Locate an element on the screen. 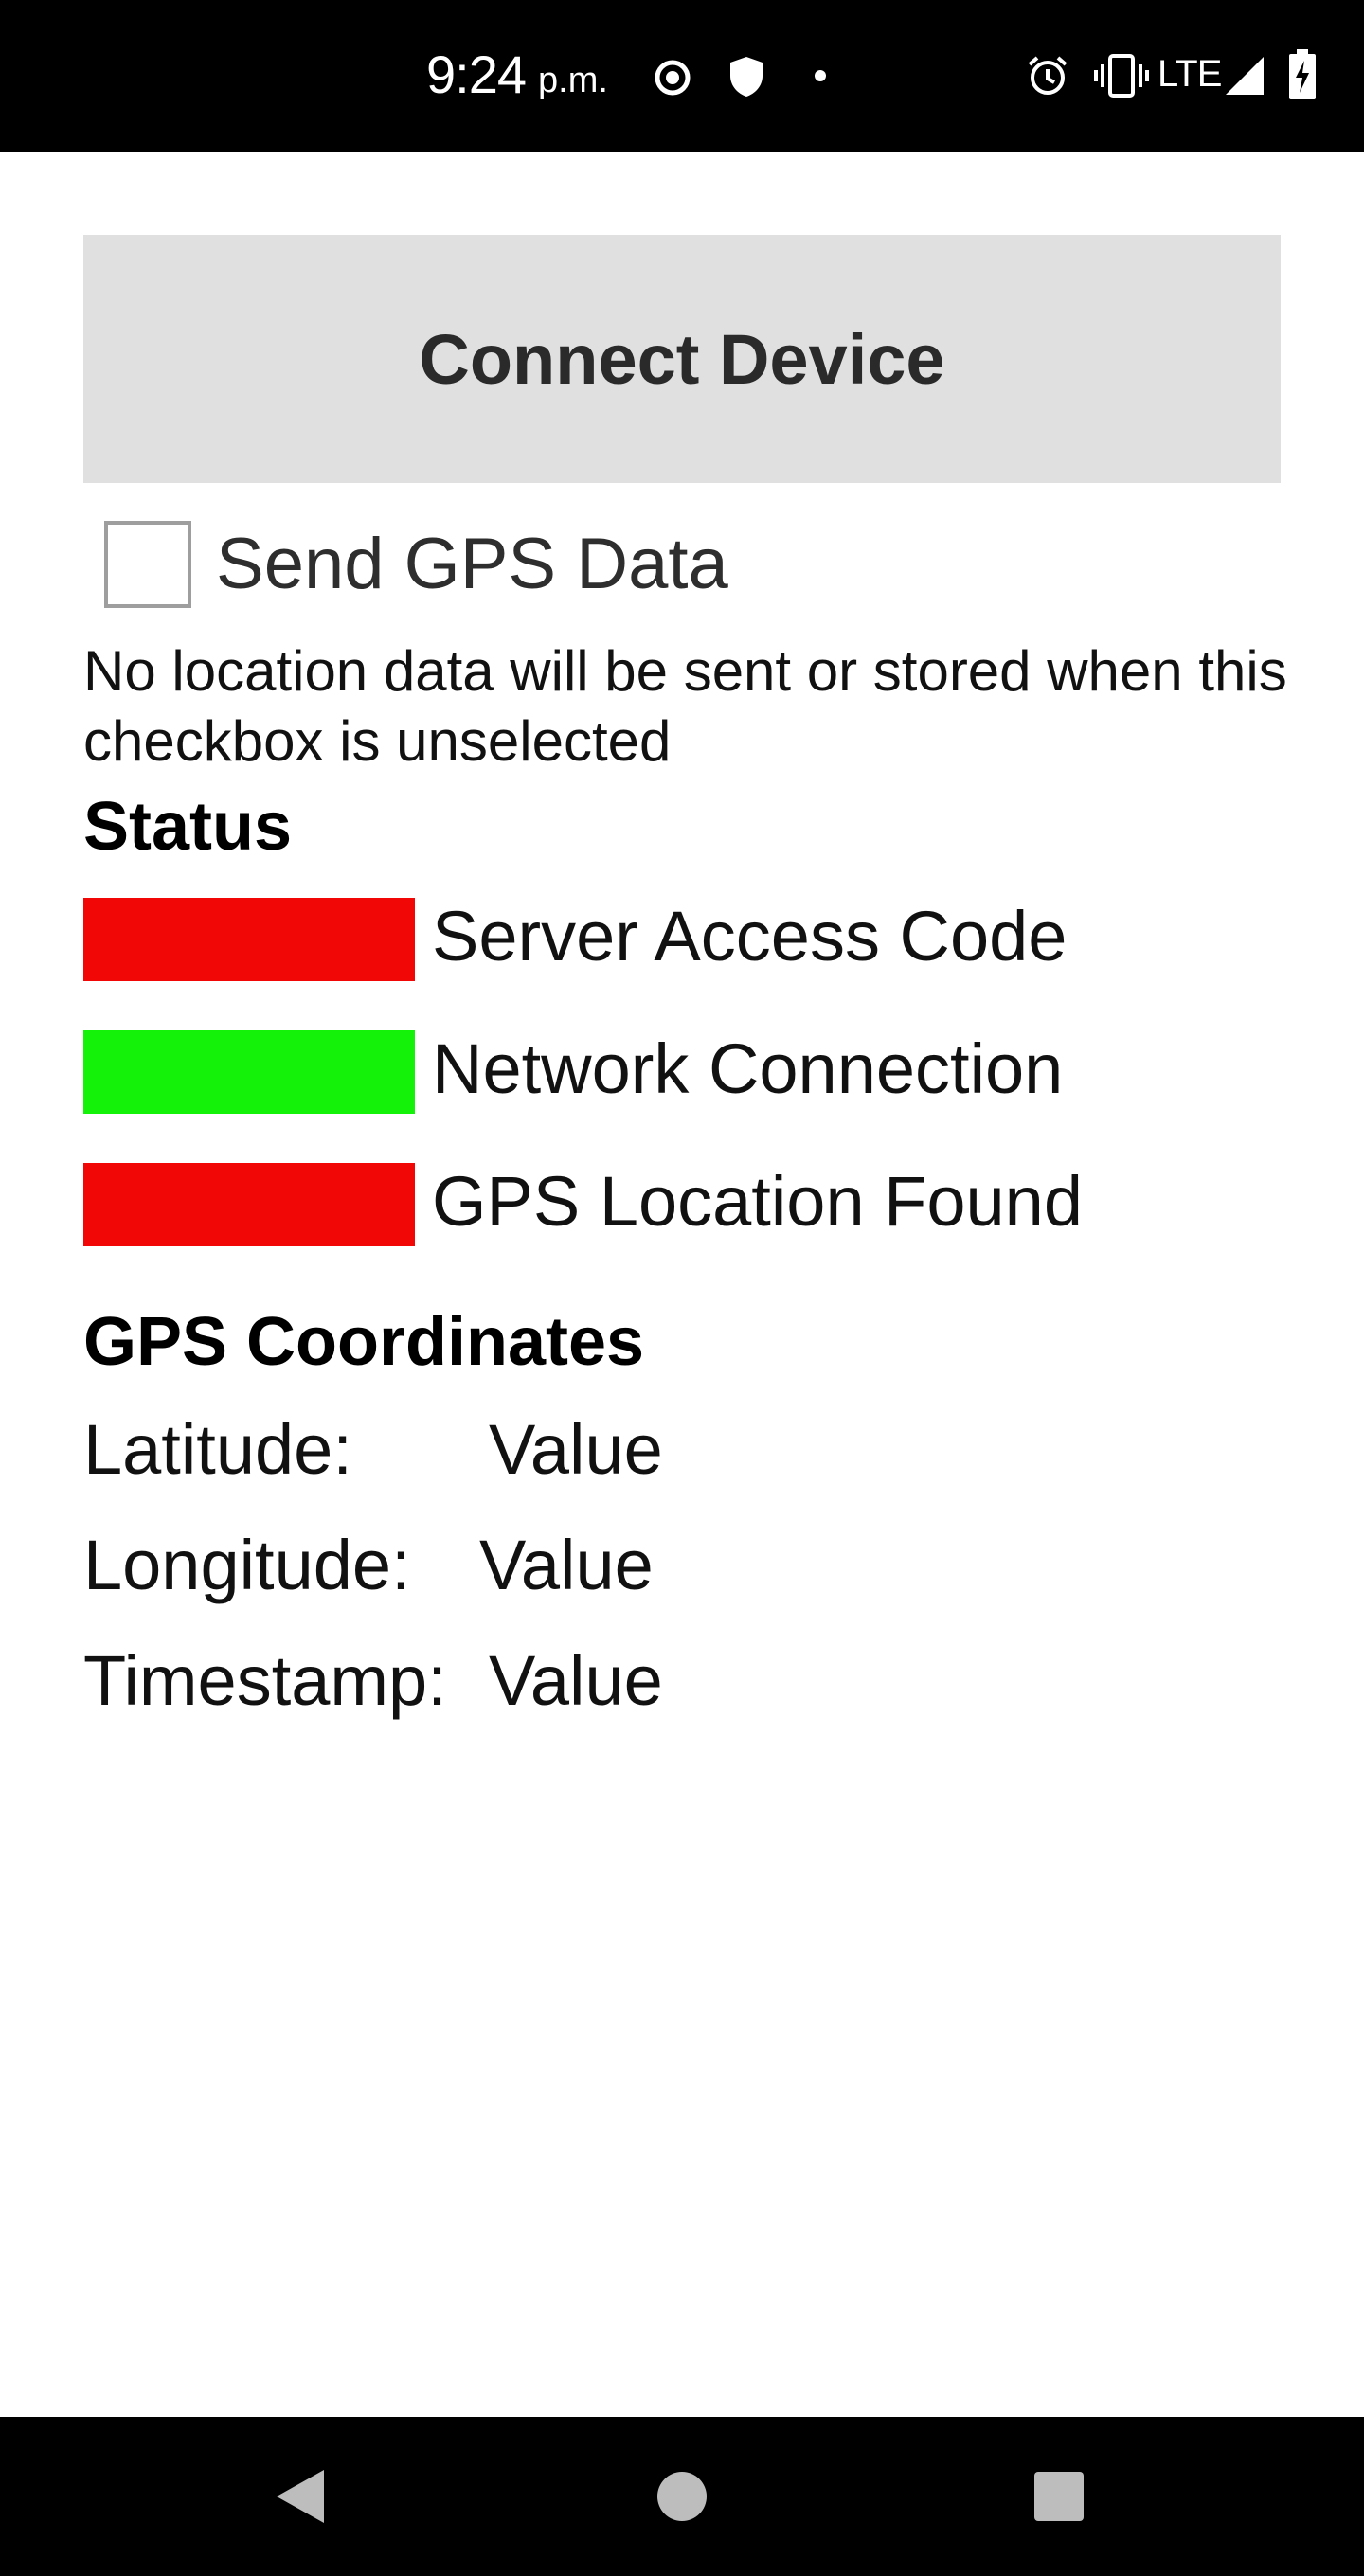 This screenshot has height=2576, width=1364. back-button is located at coordinates (301, 2496).